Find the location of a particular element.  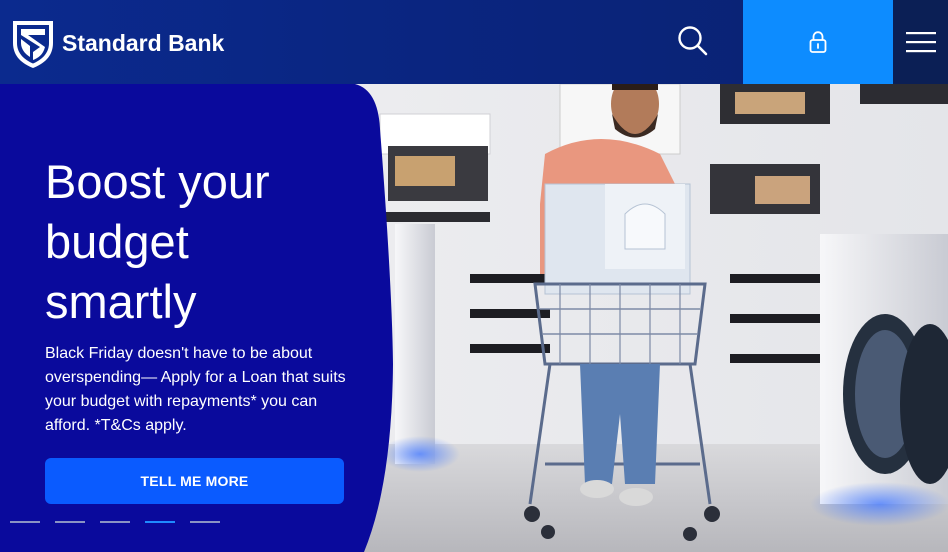

hero-title: Boost your budget smartly is located at coordinates (200, 242).